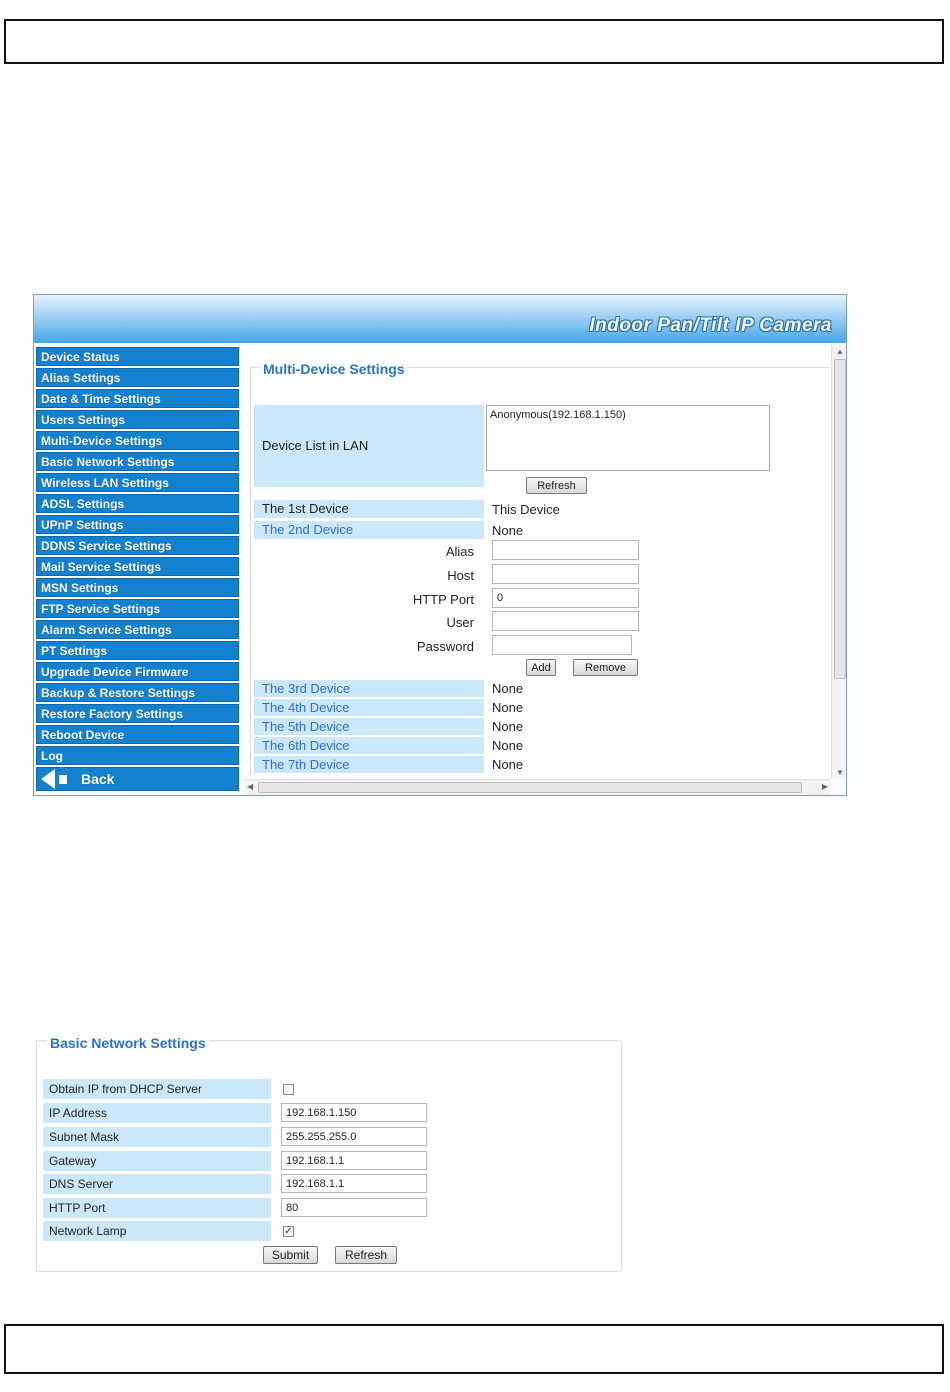 The width and height of the screenshot is (950, 1392). What do you see at coordinates (530, 787) in the screenshot?
I see `horizontal-scroll-thumb` at bounding box center [530, 787].